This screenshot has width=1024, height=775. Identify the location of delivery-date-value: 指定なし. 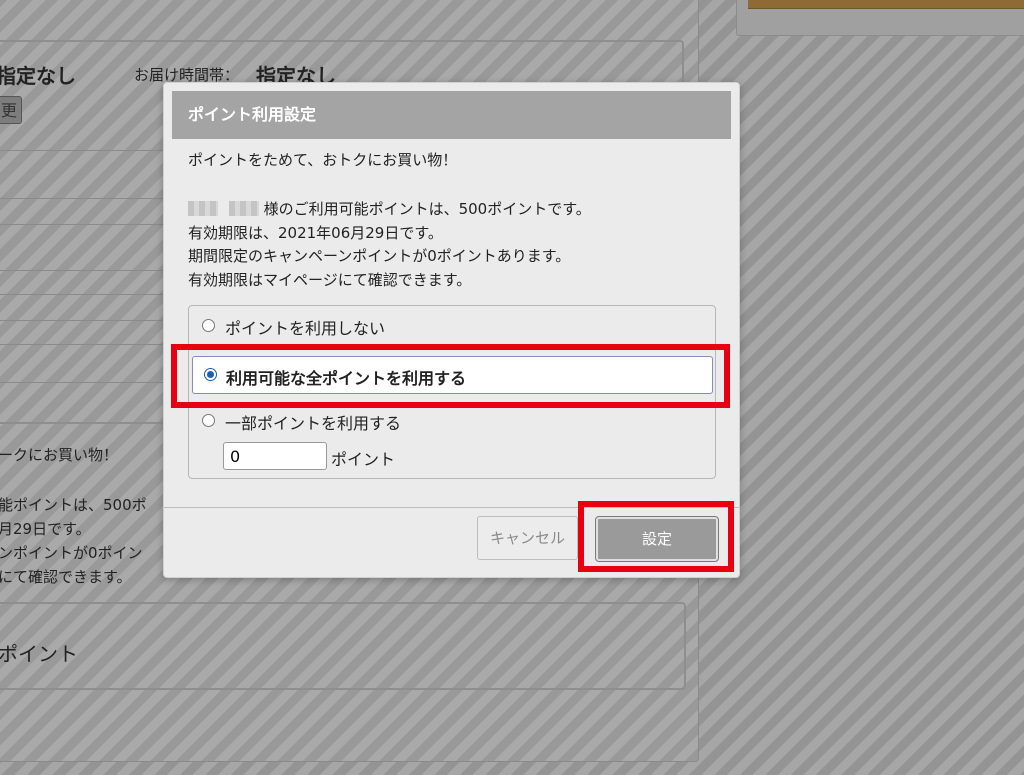
(38, 76).